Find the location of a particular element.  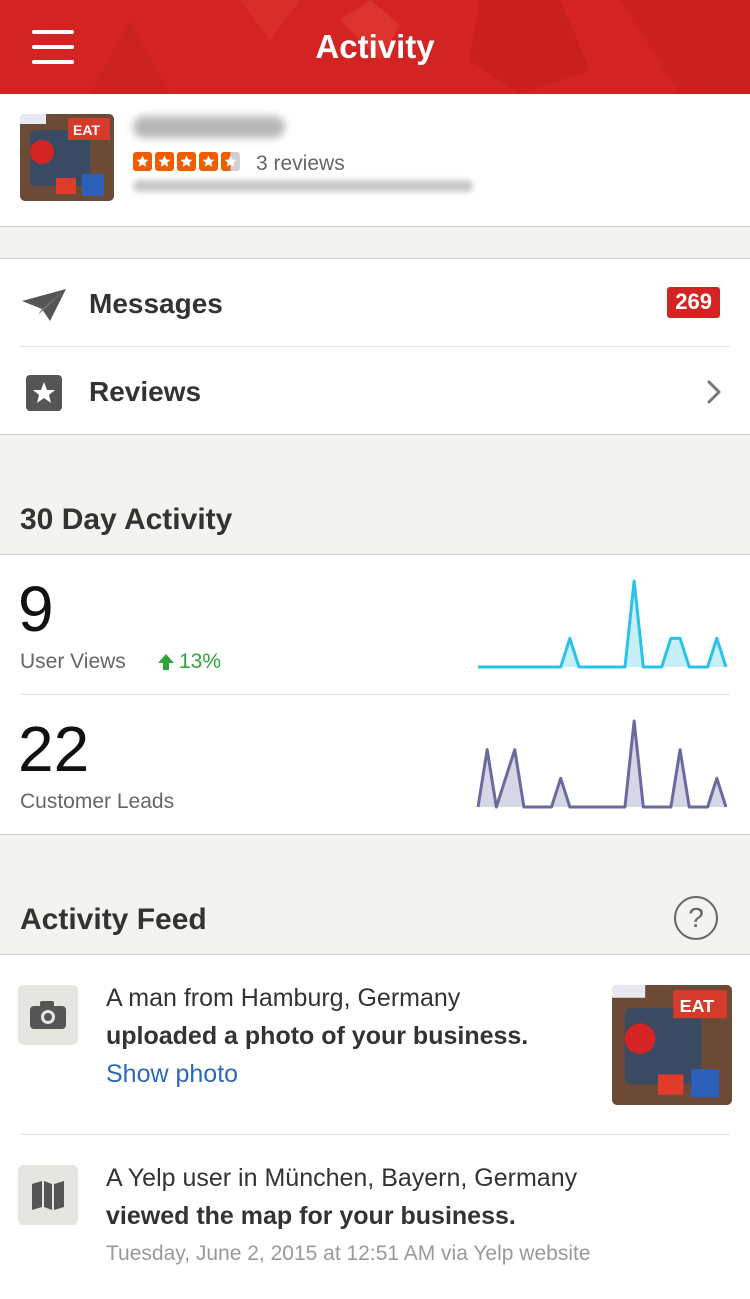

user-views-sparkline is located at coordinates (603, 624).